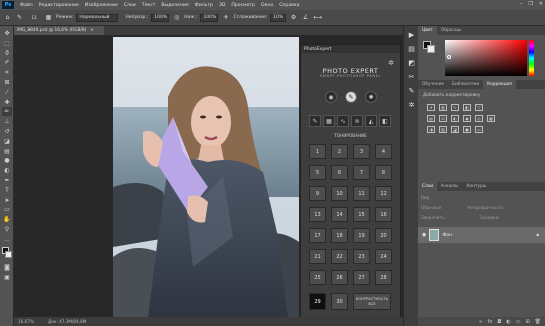 The height and width of the screenshot is (326, 545). I want to click on visibility-eye-icon: ◉, so click(424, 235).